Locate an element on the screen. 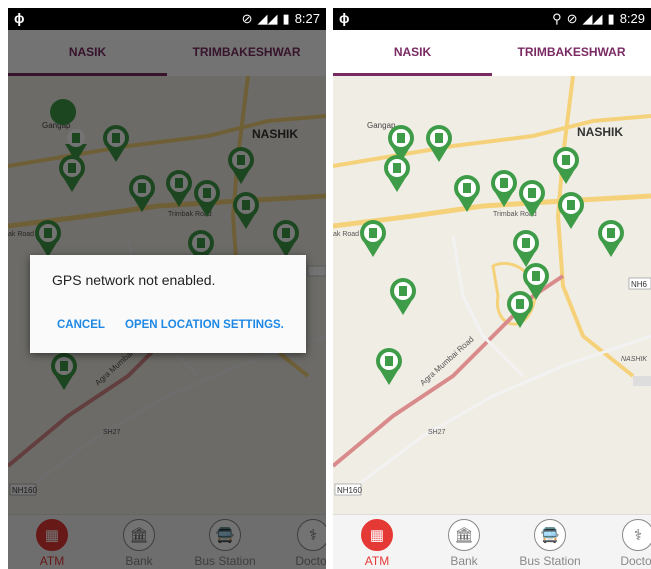  city-tabs: NASIK TRIMBAKESHWAR is located at coordinates (492, 53).